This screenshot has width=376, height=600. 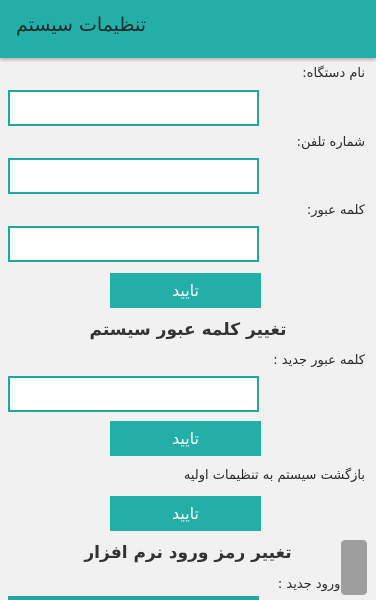 What do you see at coordinates (274, 475) in the screenshot?
I see `reset-settings-text: بازگشت سیستم به تنظیمات اولیه` at bounding box center [274, 475].